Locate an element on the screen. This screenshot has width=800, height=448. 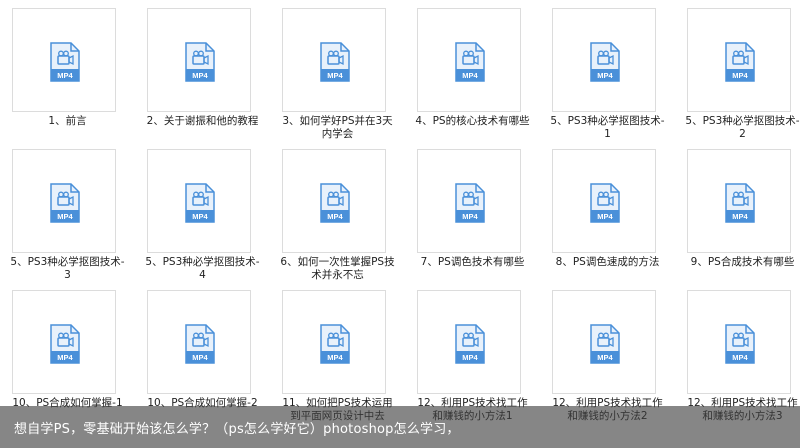
file-name-label: 5、PS3种必学抠图技术-3 is located at coordinates (67, 268).